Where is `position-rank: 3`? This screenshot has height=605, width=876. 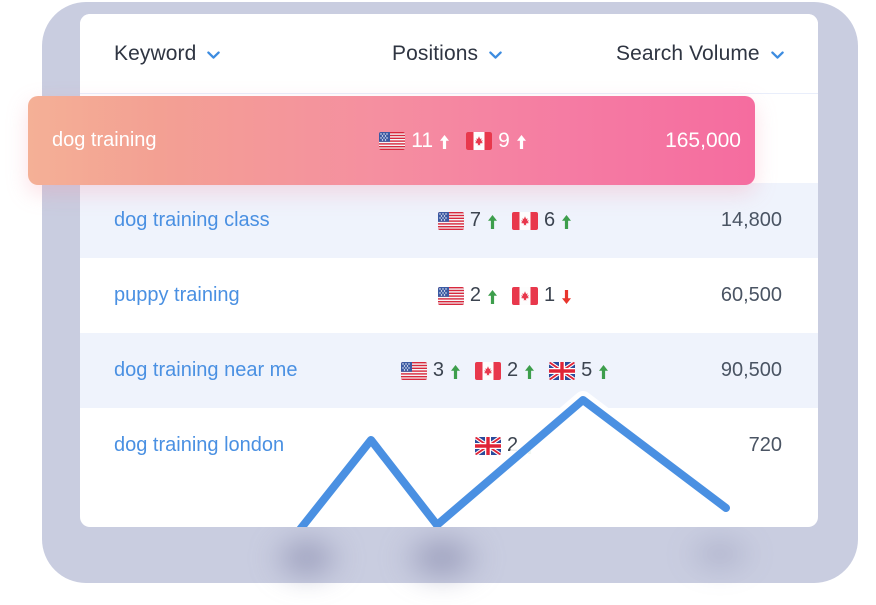 position-rank: 3 is located at coordinates (438, 370).